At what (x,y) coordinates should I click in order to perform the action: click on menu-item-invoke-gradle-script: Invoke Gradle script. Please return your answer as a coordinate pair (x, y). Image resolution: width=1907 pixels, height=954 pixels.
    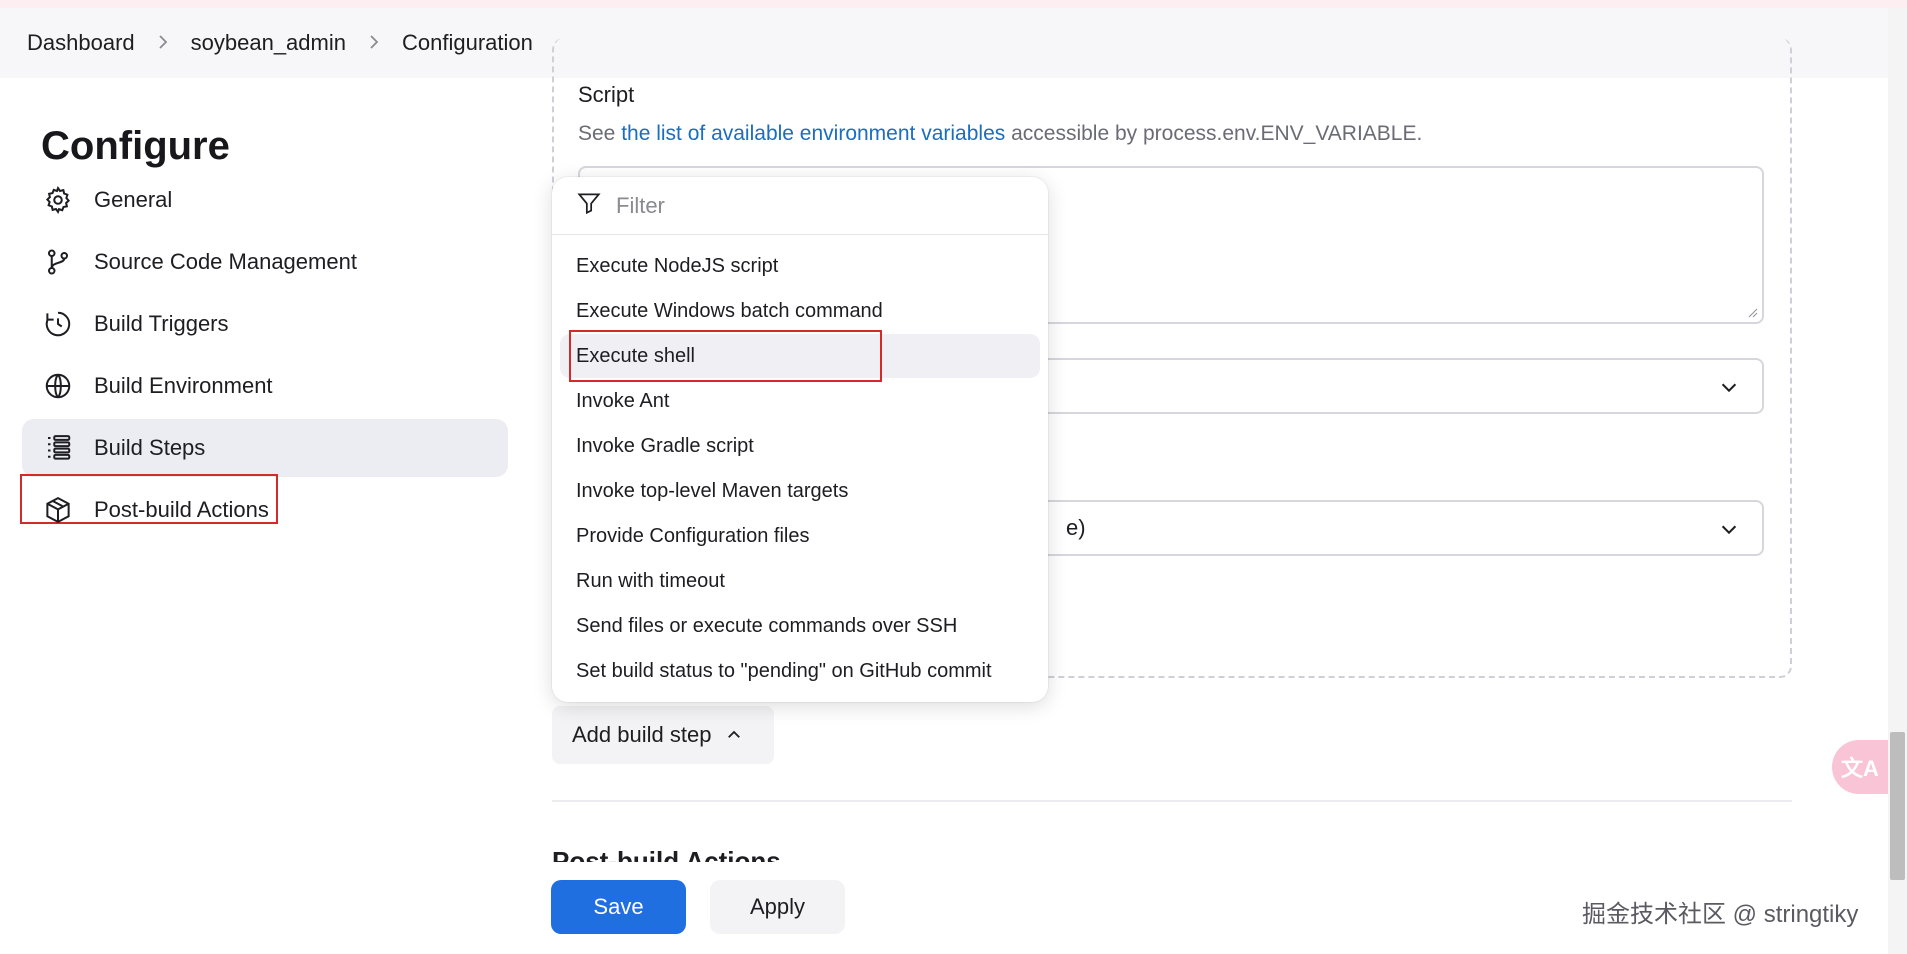
    Looking at the image, I should click on (800, 446).